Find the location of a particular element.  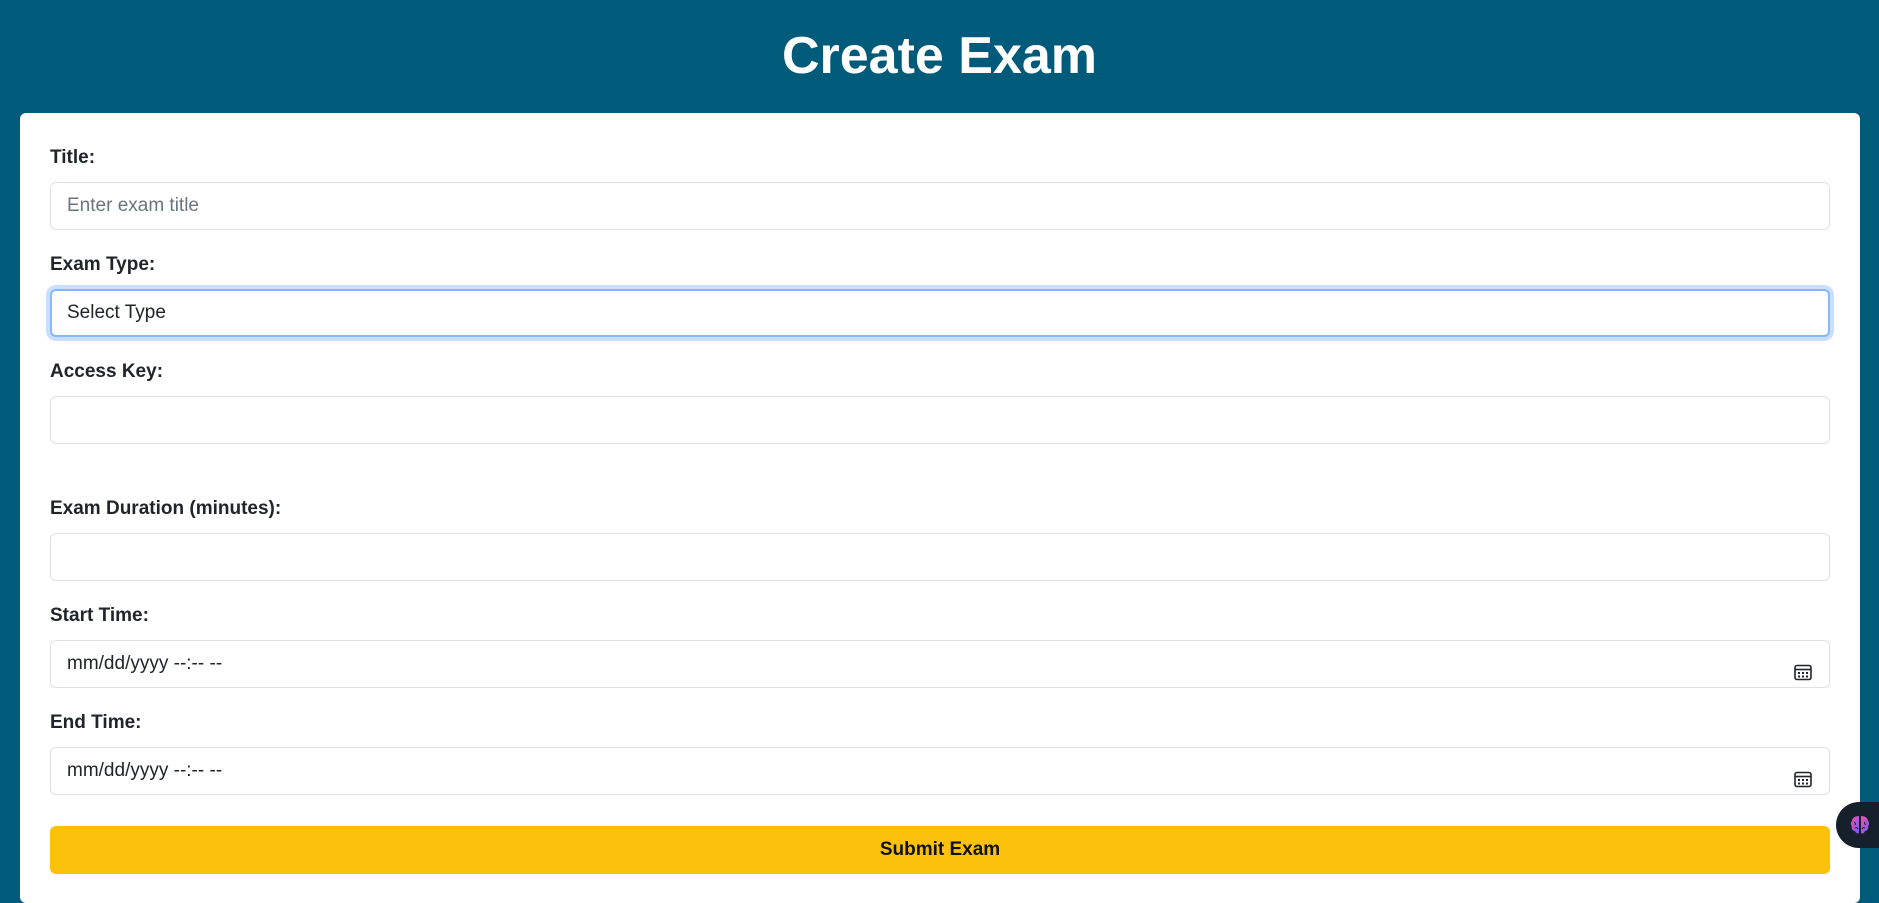

title-field: Title: is located at coordinates (940, 188).